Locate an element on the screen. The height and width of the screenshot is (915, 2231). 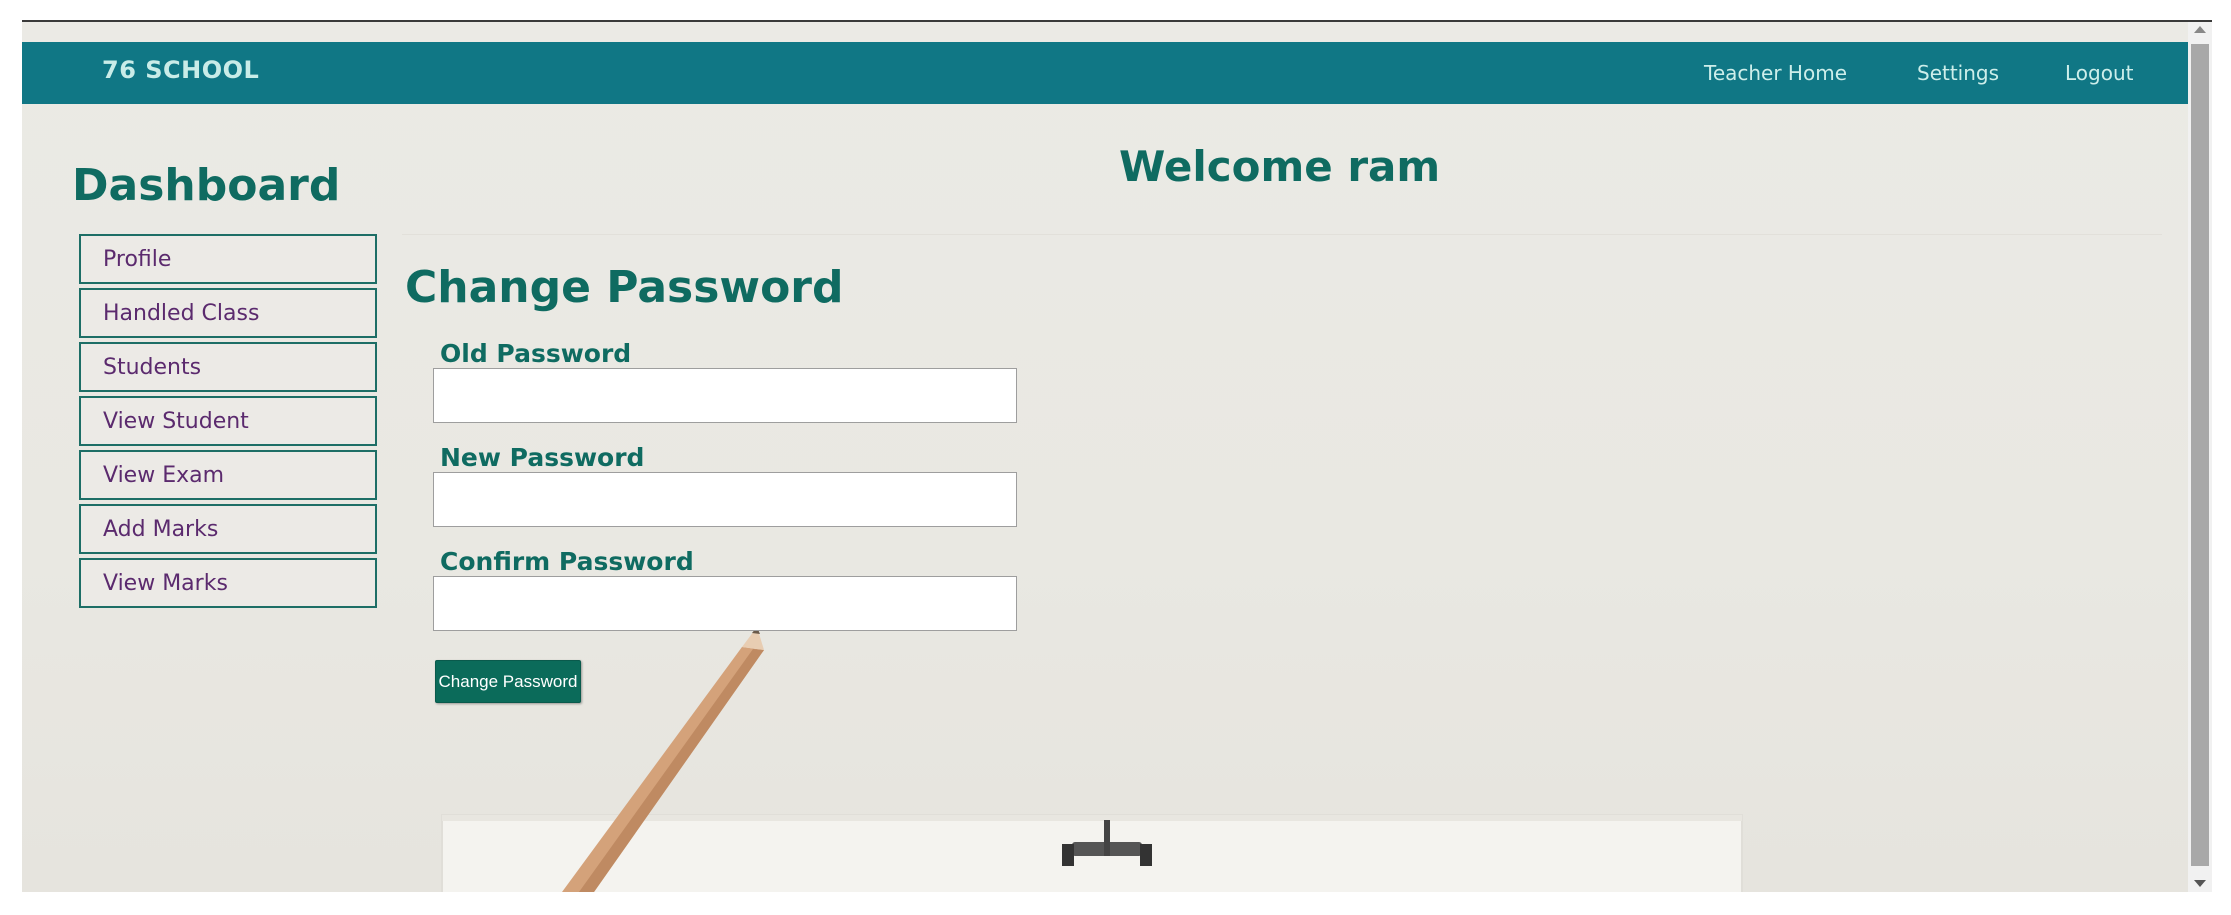
sidebar-item-students: Students is located at coordinates (228, 367).